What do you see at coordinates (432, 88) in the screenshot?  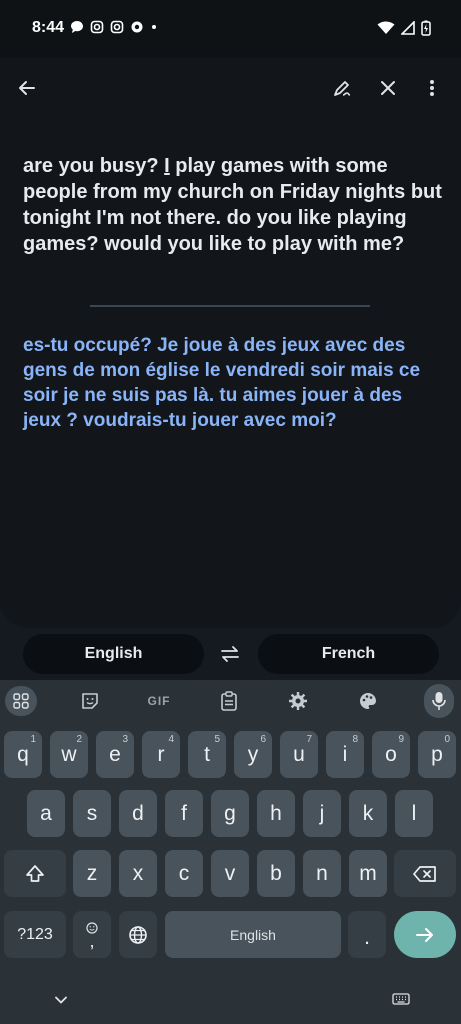 I see `more-options-button` at bounding box center [432, 88].